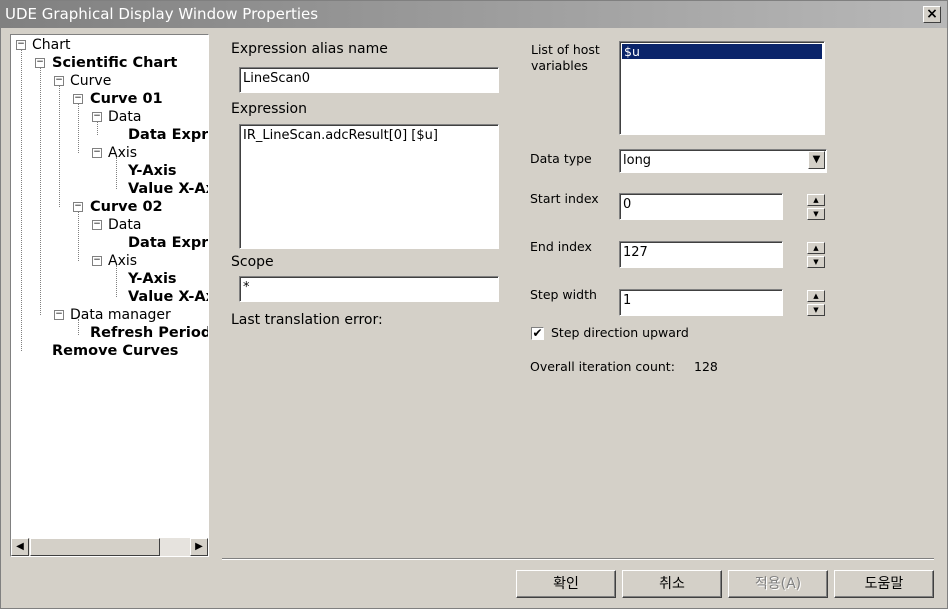 The image size is (948, 609). What do you see at coordinates (120, 315) in the screenshot?
I see `tree-node-data-manager: Data manager` at bounding box center [120, 315].